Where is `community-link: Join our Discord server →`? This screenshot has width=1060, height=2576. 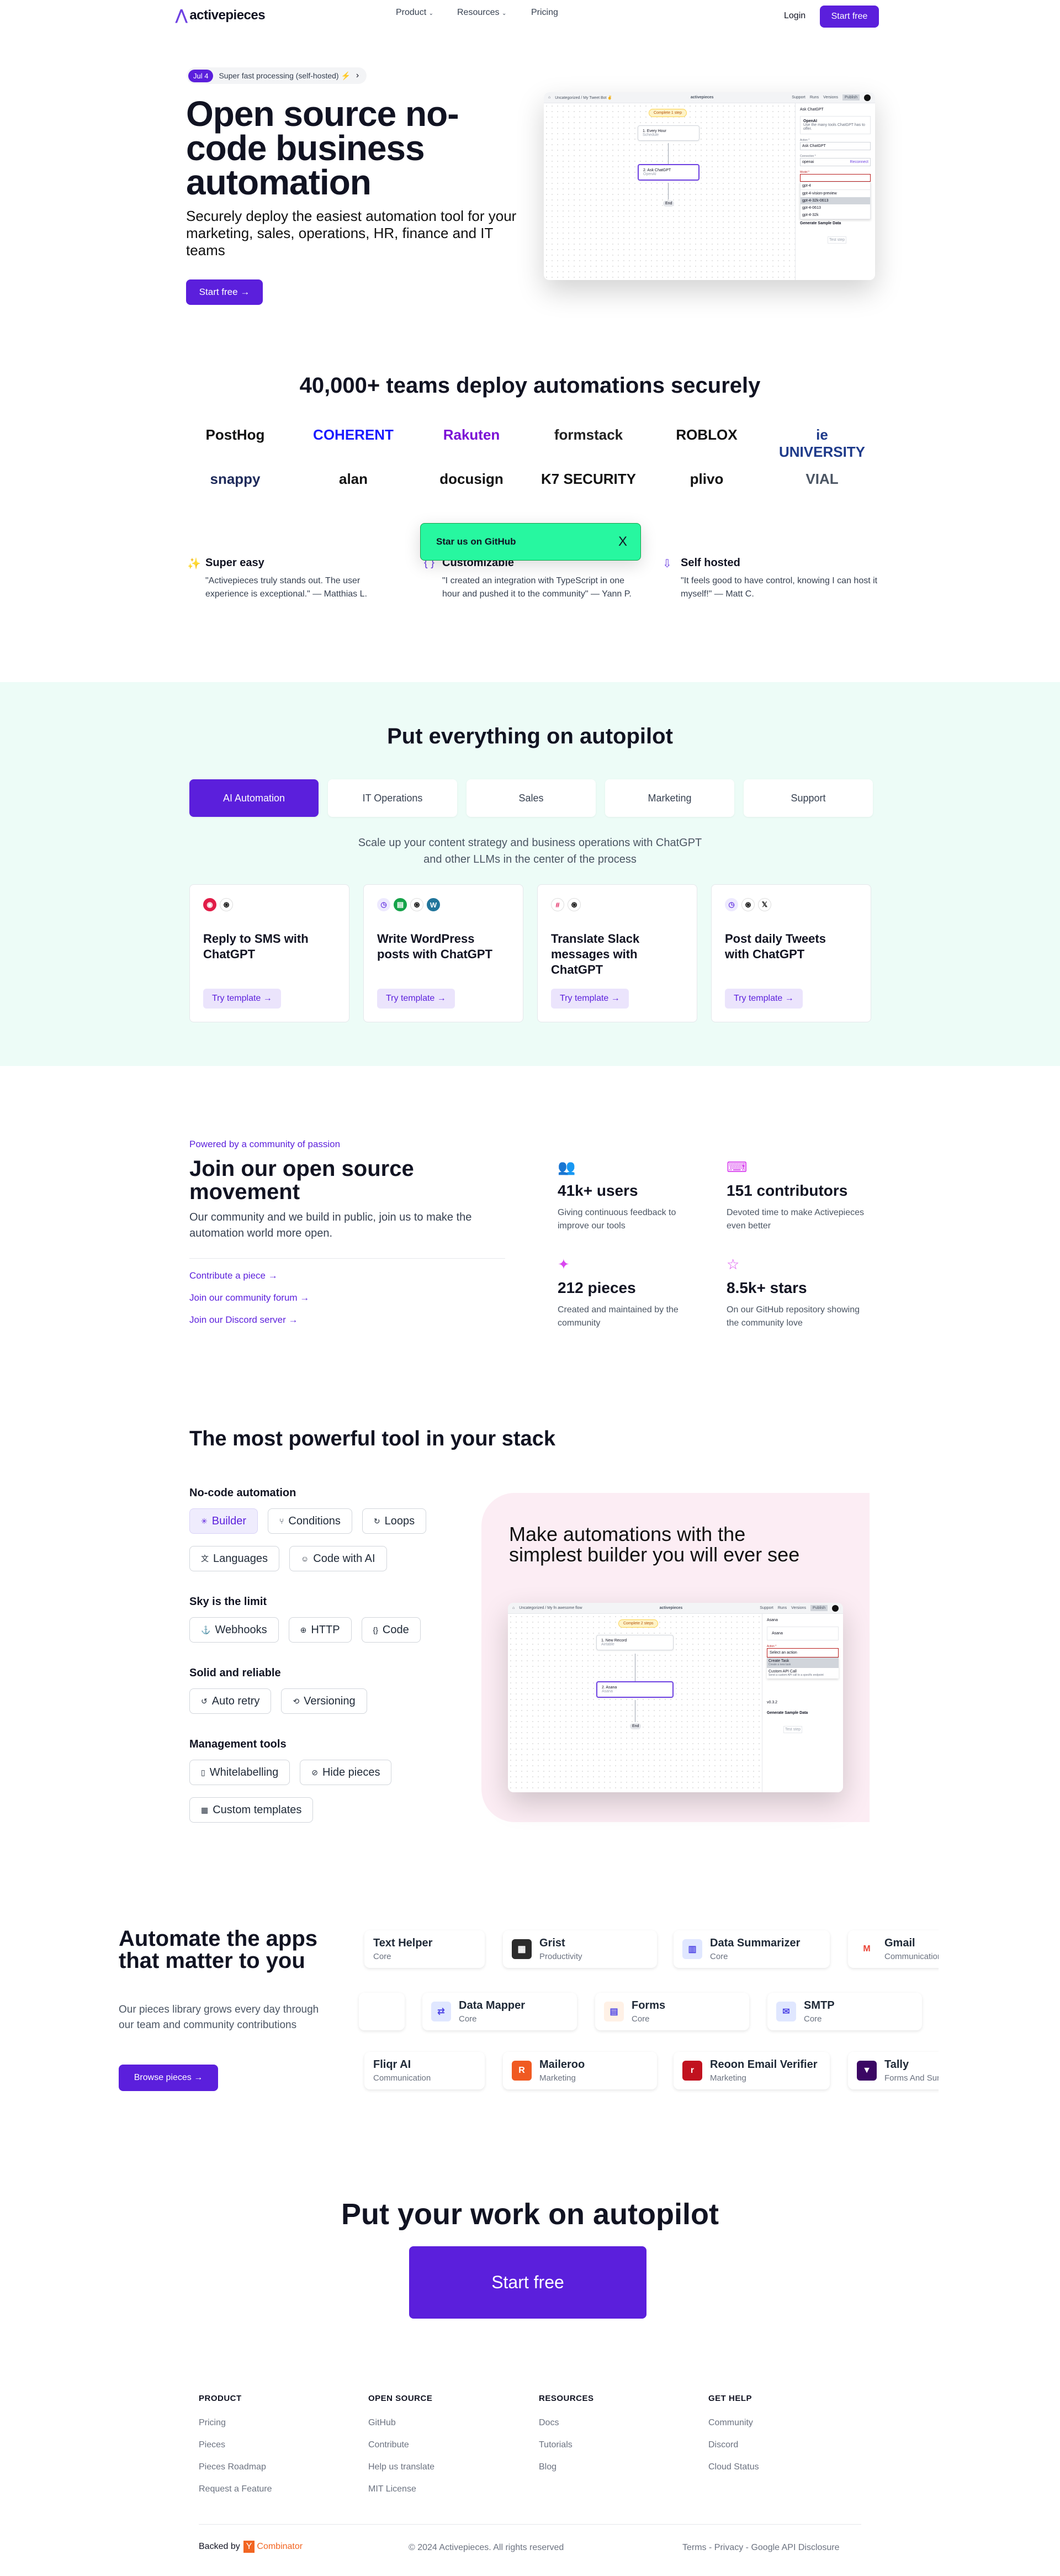
community-link: Join our Discord server → is located at coordinates (244, 1320).